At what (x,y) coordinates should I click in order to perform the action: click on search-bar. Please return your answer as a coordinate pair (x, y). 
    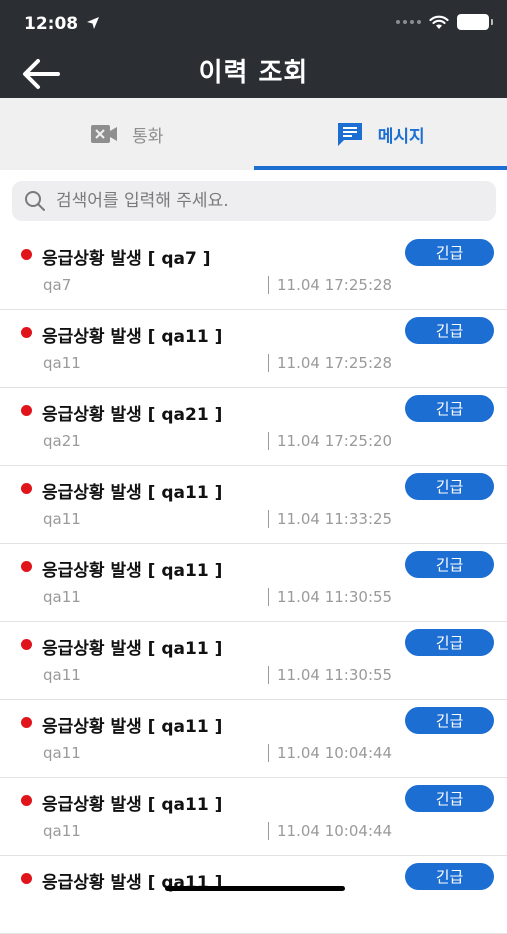
    Looking at the image, I should click on (254, 201).